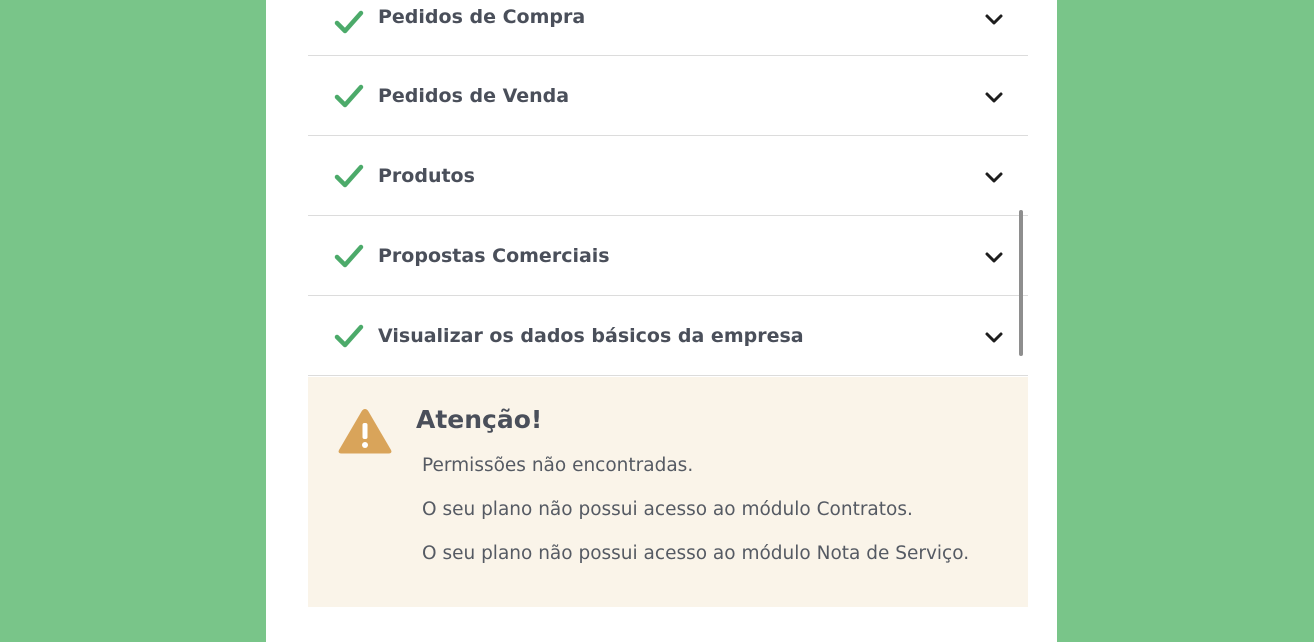  What do you see at coordinates (474, 95) in the screenshot?
I see `permission-label: Pedidos de Venda` at bounding box center [474, 95].